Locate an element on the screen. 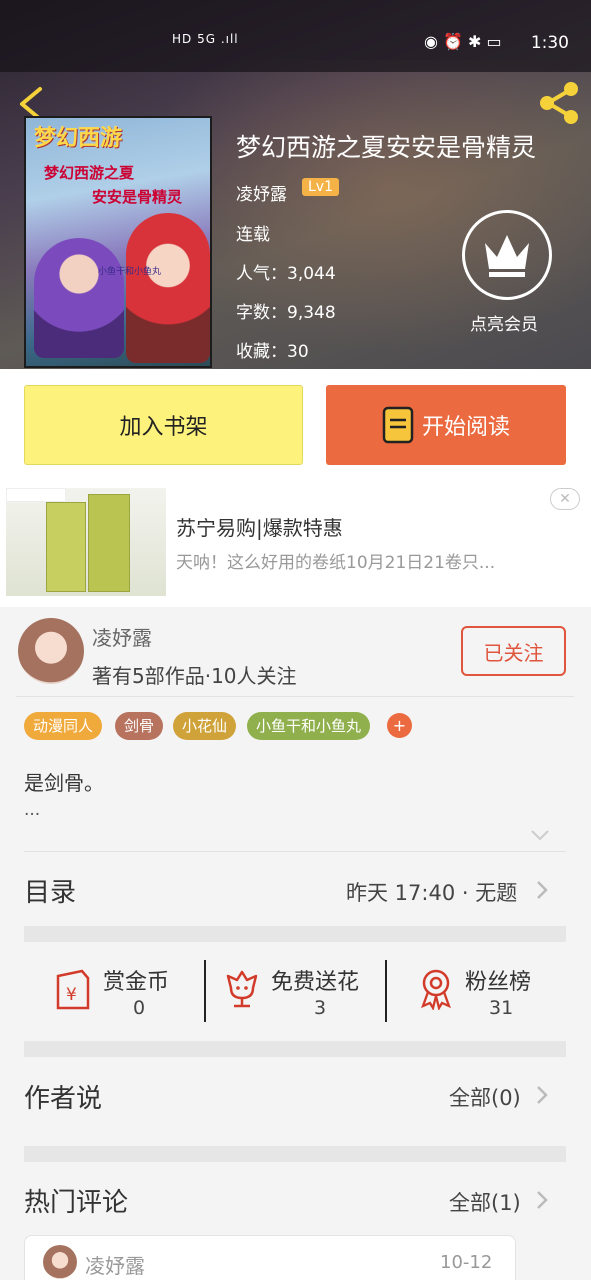 This screenshot has height=1280, width=591. author-meta: 著有5部作品·10人关注 is located at coordinates (194, 676).